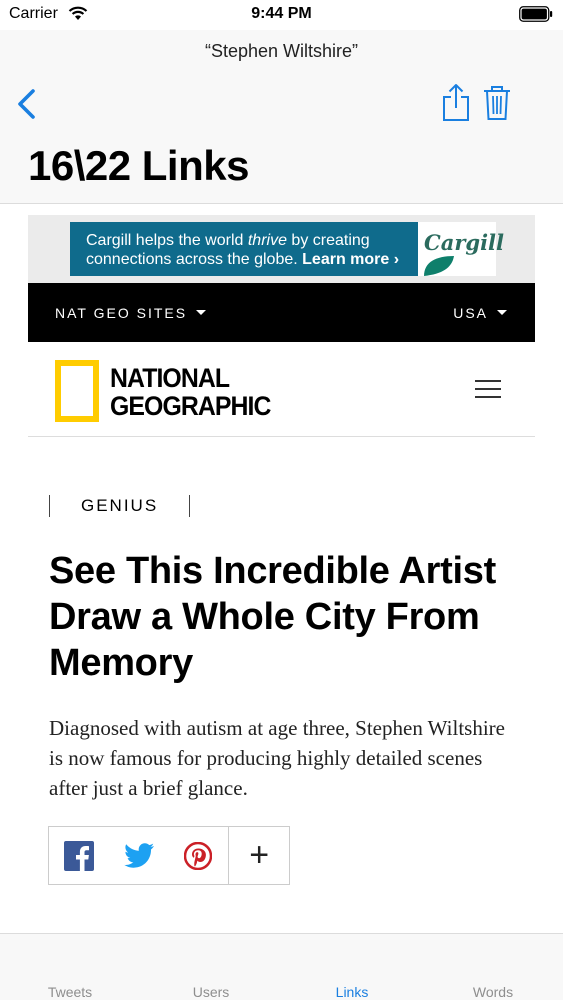 This screenshot has height=1000, width=563. Describe the element at coordinates (138, 165) in the screenshot. I see `page-title: 16\22 Links` at that location.